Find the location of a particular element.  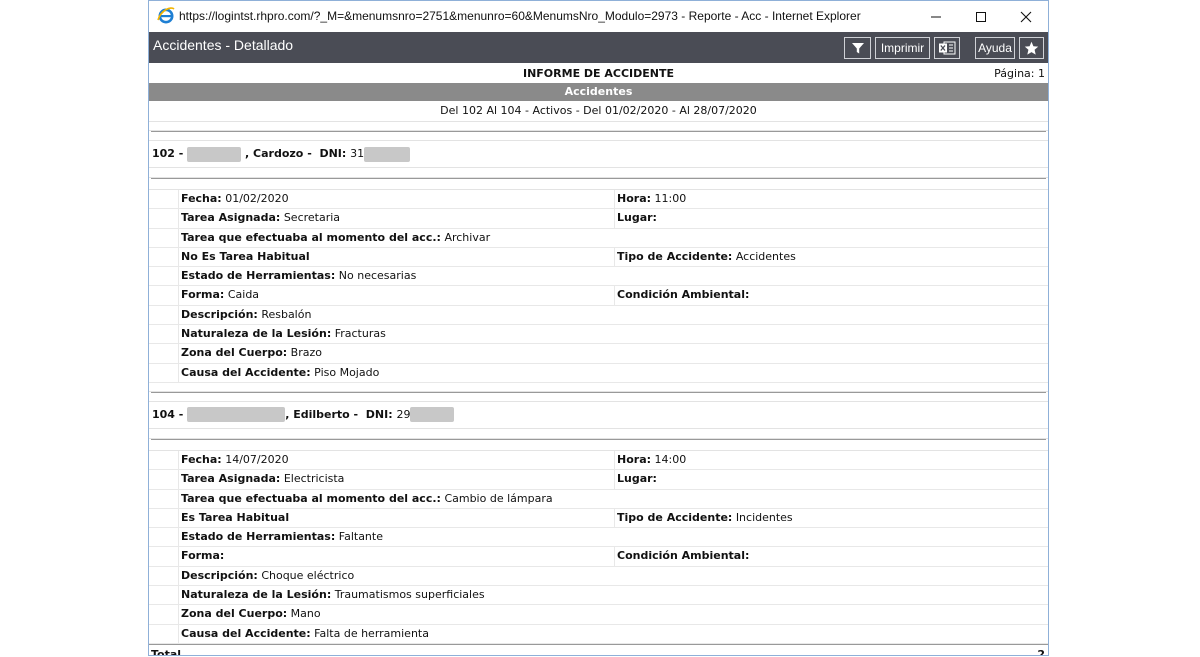

filter-icon is located at coordinates (857, 48).